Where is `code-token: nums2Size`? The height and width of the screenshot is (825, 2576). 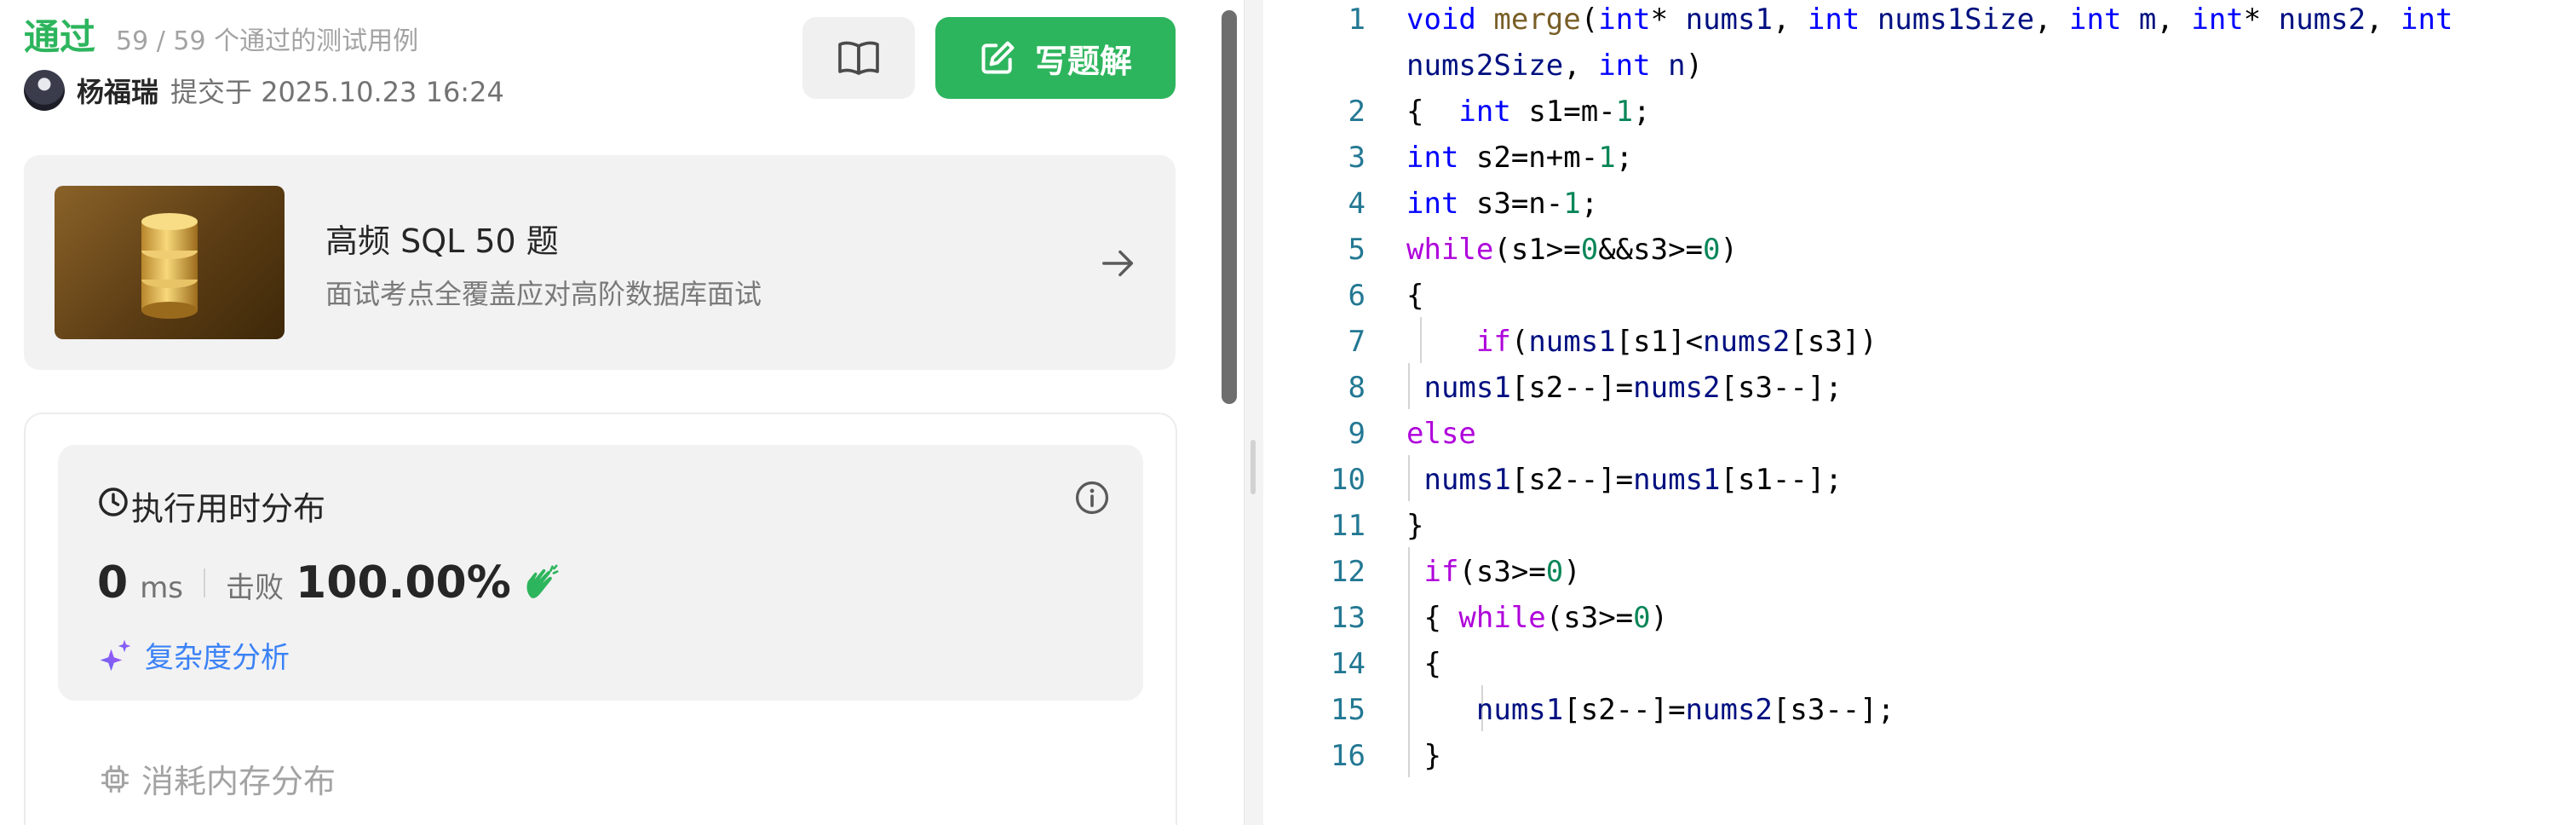 code-token: nums2Size is located at coordinates (1485, 66).